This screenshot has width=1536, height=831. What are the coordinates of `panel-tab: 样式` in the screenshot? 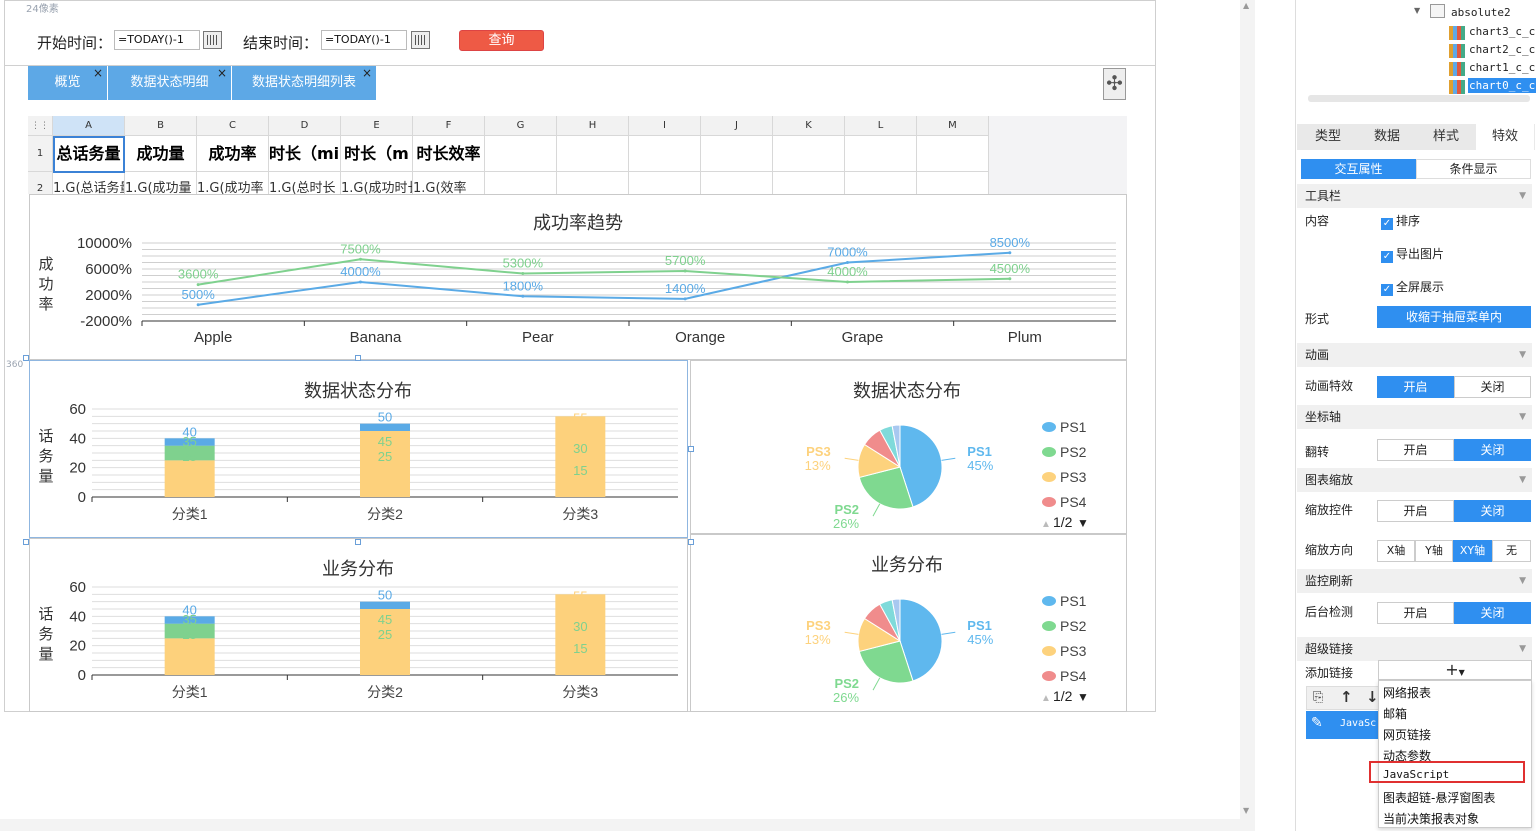 It's located at (1446, 137).